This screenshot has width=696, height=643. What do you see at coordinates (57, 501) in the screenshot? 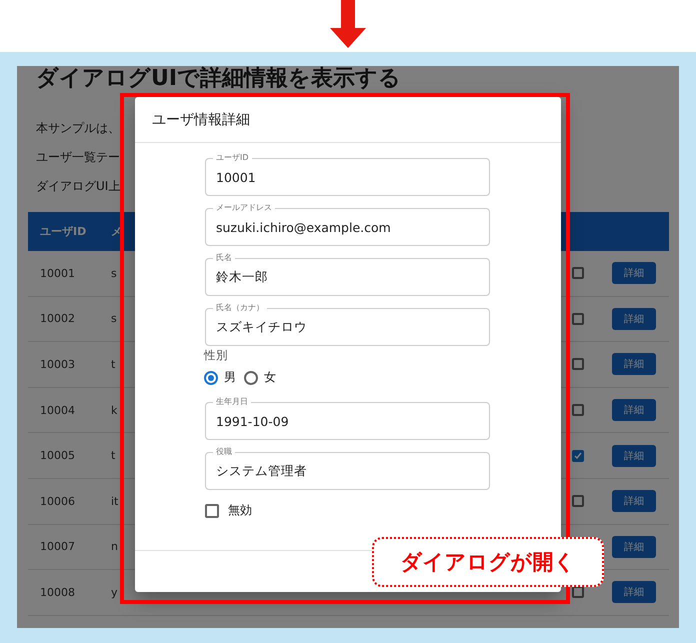
I see `table-cell: 10006` at bounding box center [57, 501].